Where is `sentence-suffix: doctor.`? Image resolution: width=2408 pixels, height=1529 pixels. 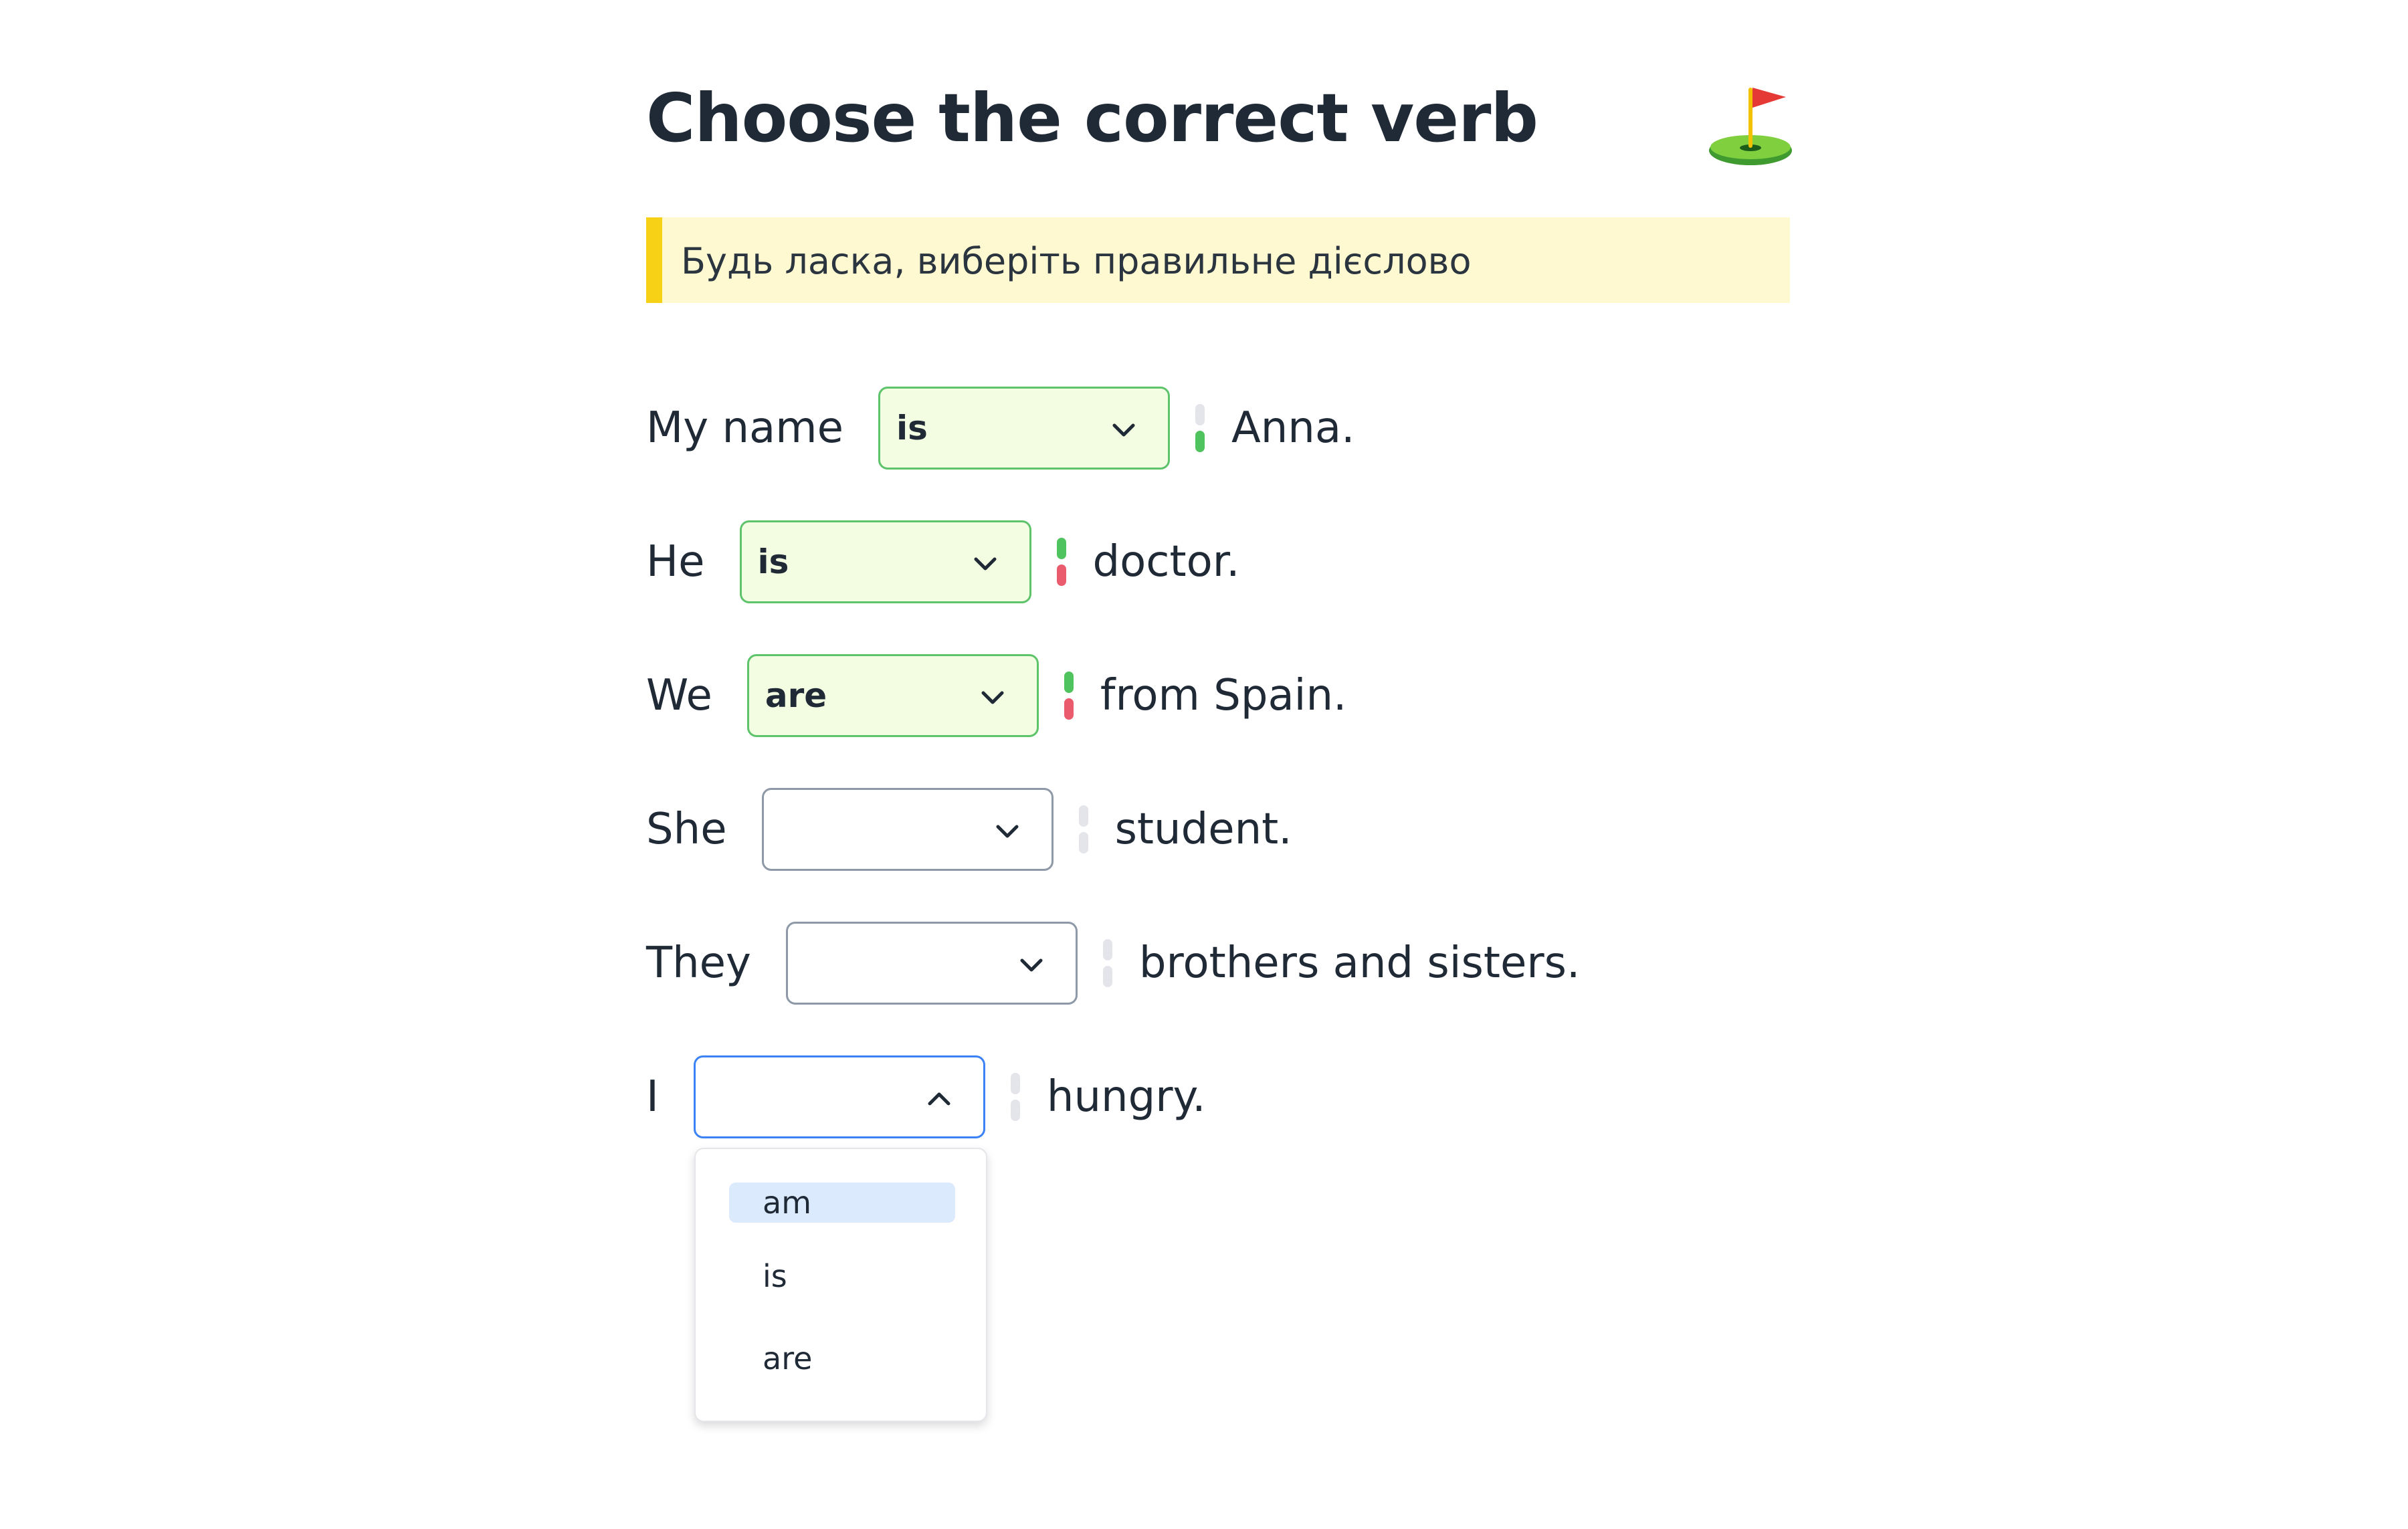
sentence-suffix: doctor. is located at coordinates (1166, 562).